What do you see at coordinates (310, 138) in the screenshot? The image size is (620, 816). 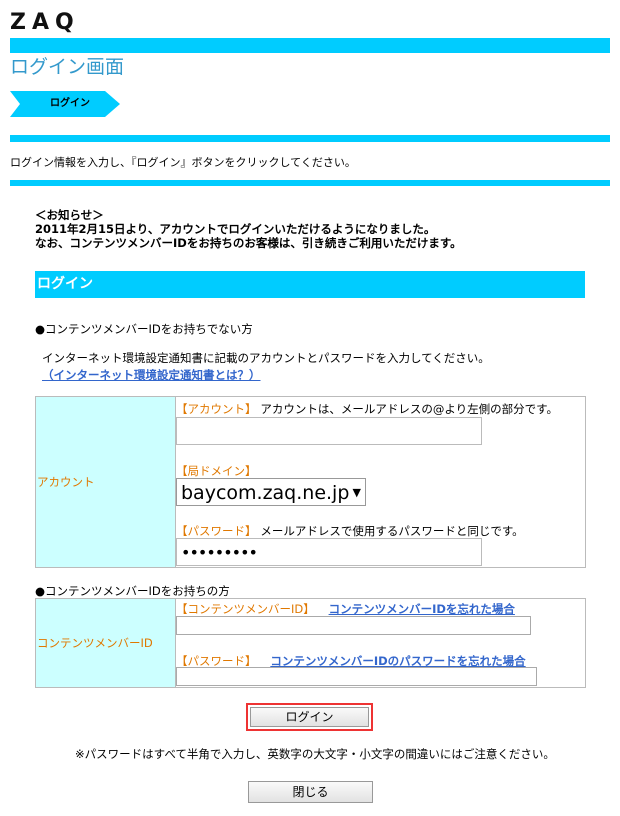 I see `divider-bar-top` at bounding box center [310, 138].